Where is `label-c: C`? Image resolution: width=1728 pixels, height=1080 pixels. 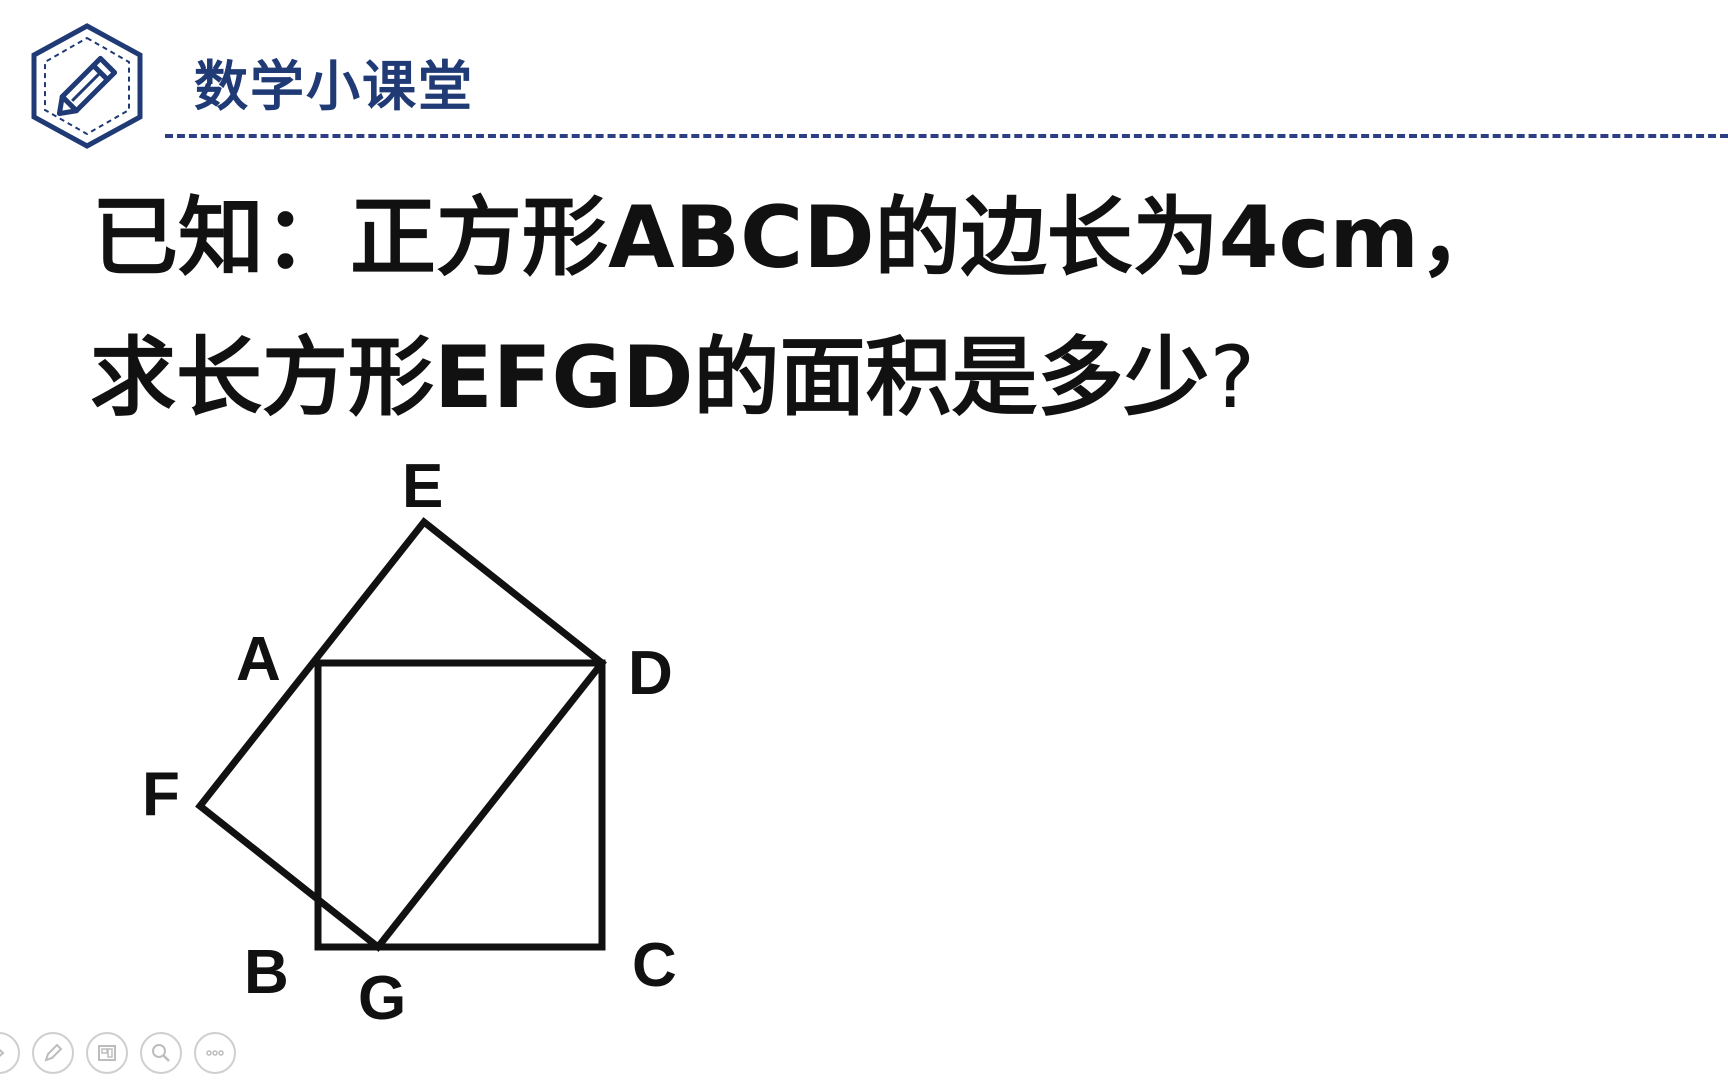 label-c: C is located at coordinates (654, 965).